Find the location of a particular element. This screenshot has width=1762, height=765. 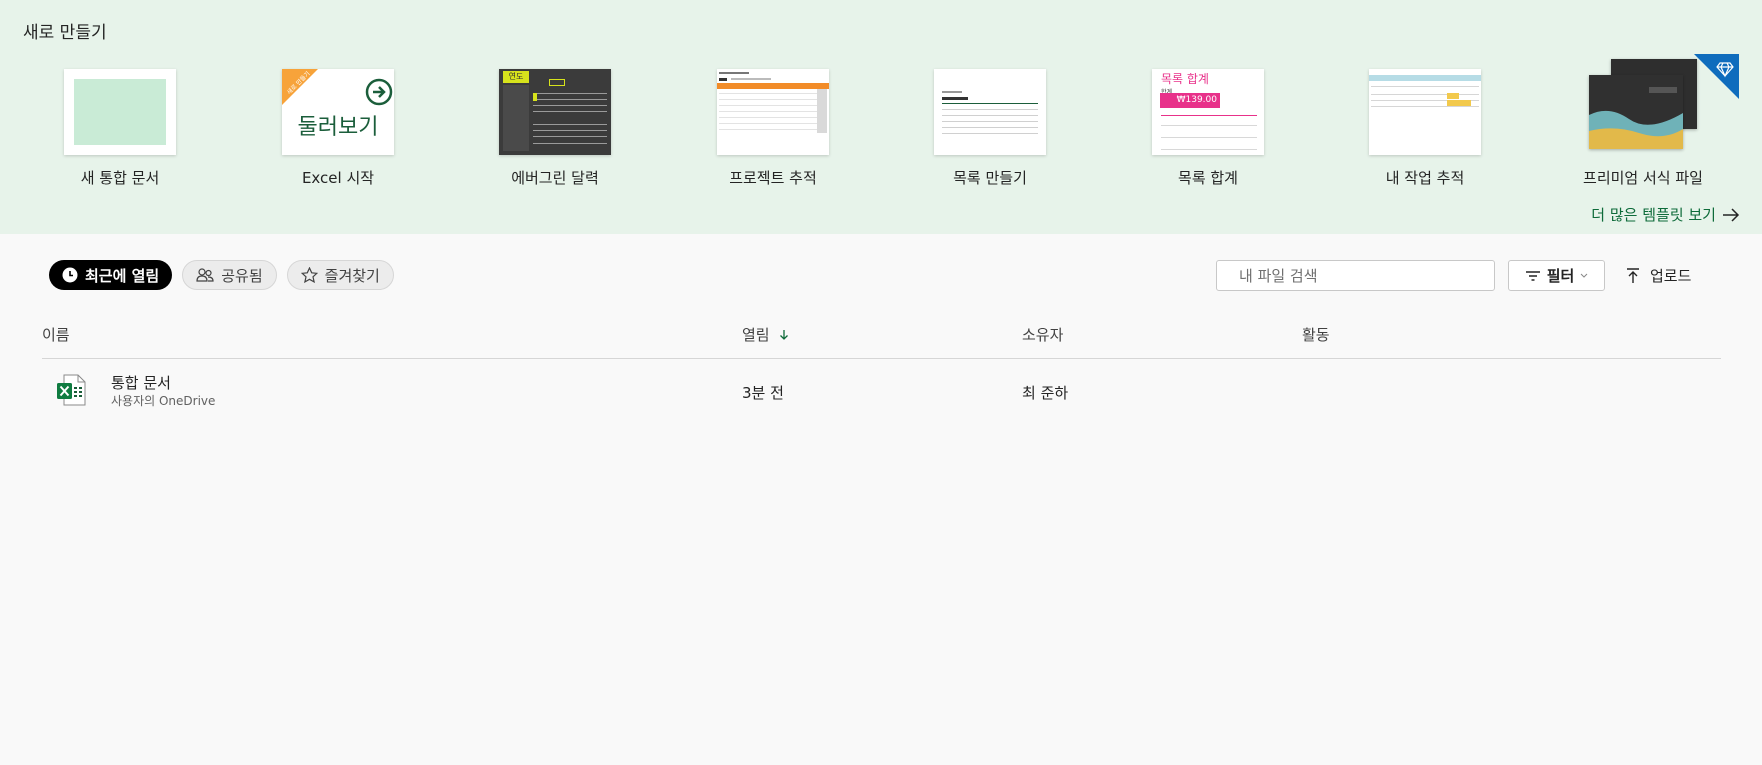

tab-favorites: 즐겨찾기 is located at coordinates (340, 275).